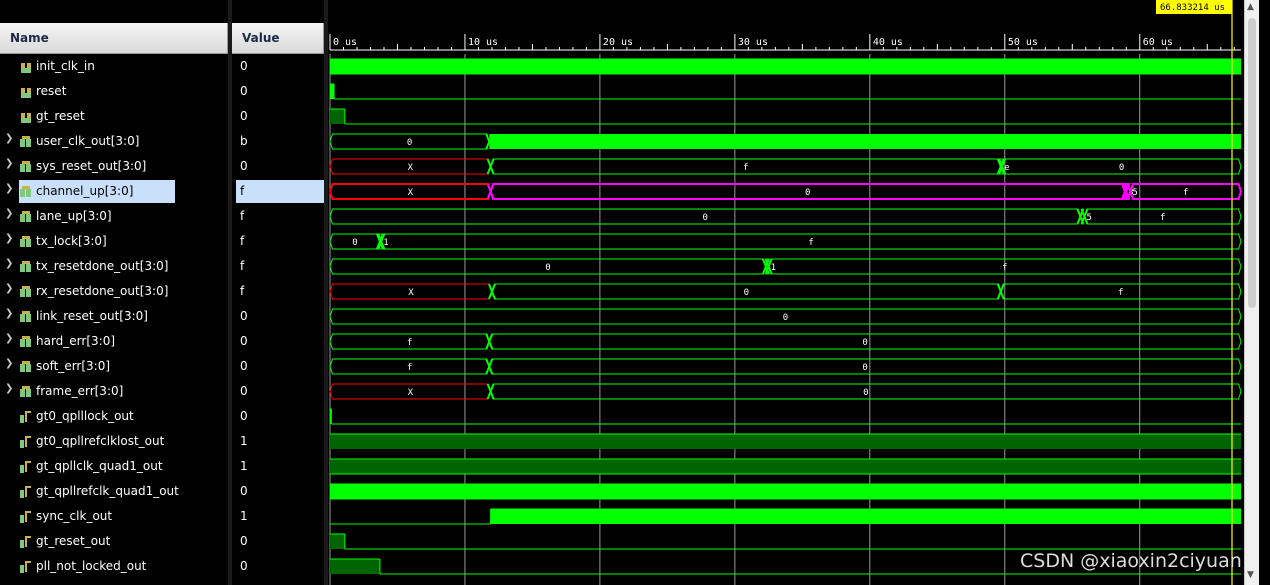 The image size is (1270, 585). Describe the element at coordinates (483, 42) in the screenshot. I see `ruler-tick-label: 10 us` at that location.